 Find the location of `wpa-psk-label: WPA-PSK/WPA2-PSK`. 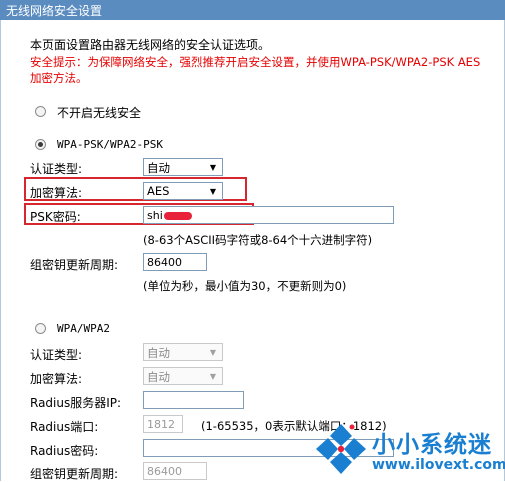

wpa-psk-label: WPA-PSK/WPA2-PSK is located at coordinates (110, 144).